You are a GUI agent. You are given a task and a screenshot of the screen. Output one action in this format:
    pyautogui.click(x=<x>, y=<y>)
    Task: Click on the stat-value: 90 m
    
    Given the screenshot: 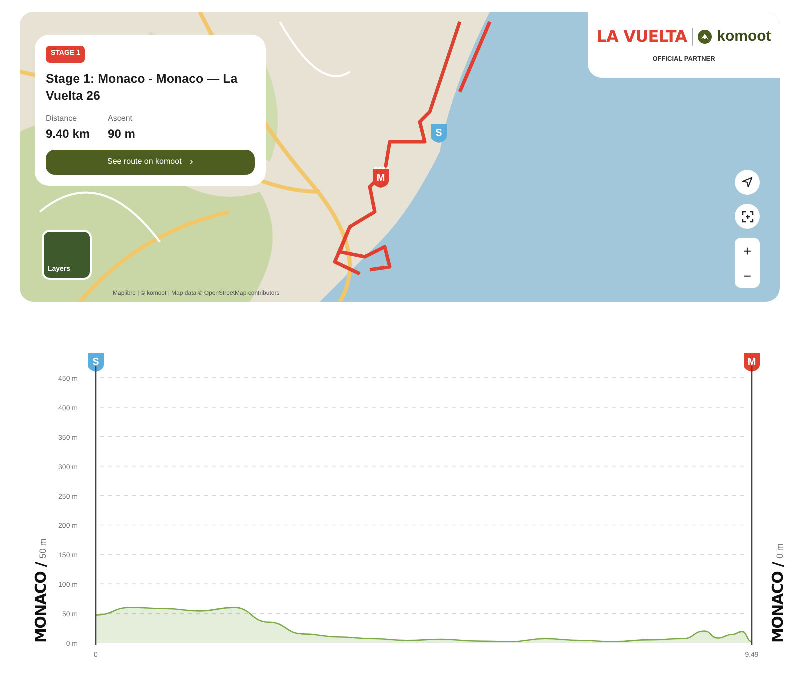 What is the action you would take?
    pyautogui.click(x=122, y=134)
    